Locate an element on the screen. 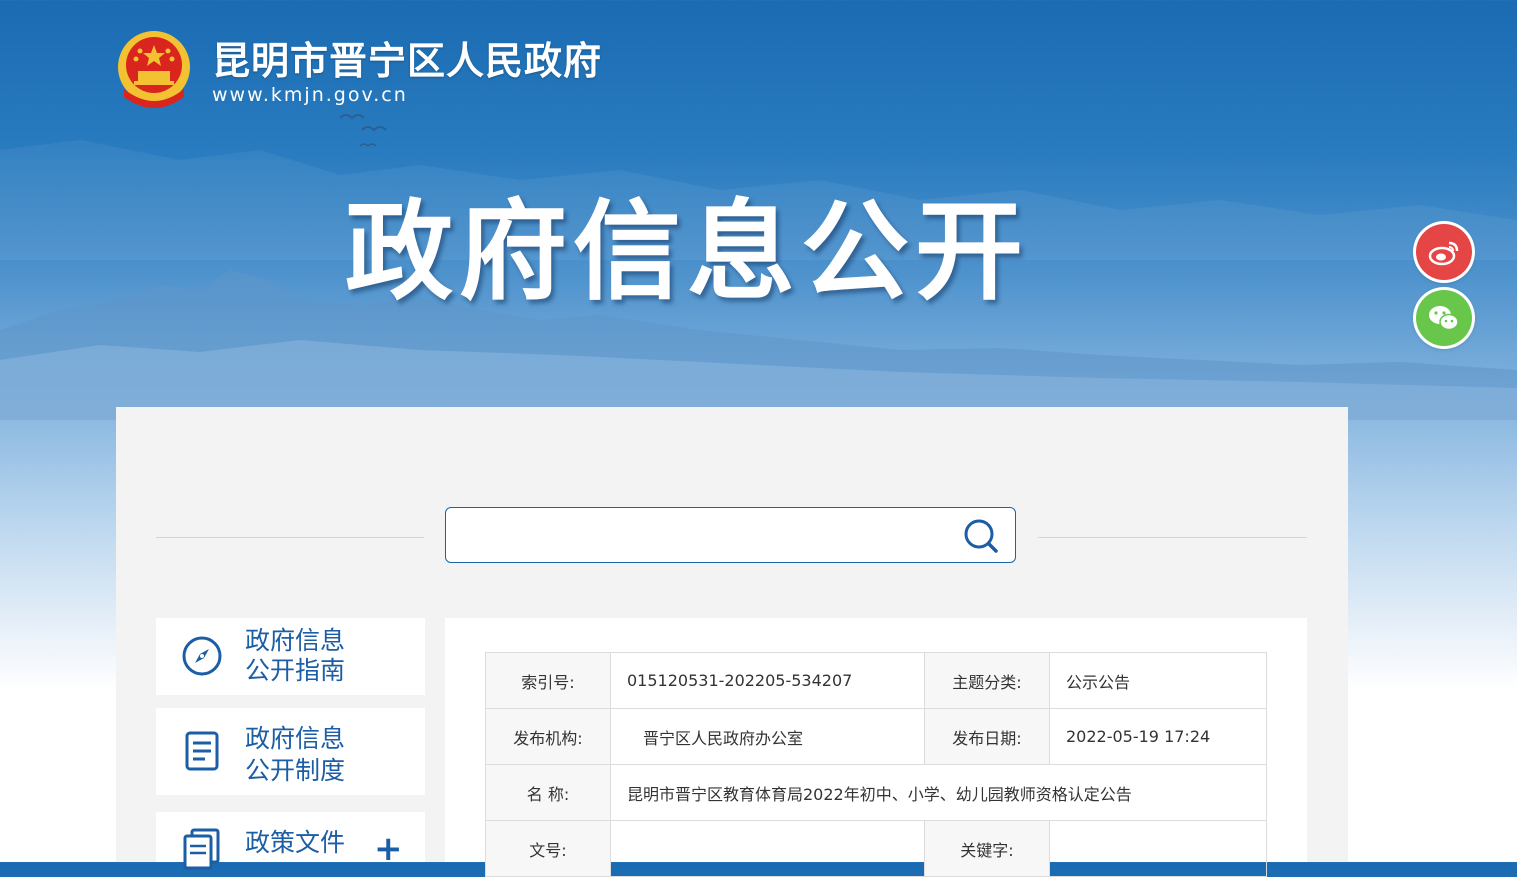 Image resolution: width=1517 pixels, height=877 pixels. wechat-share-button is located at coordinates (1444, 318).